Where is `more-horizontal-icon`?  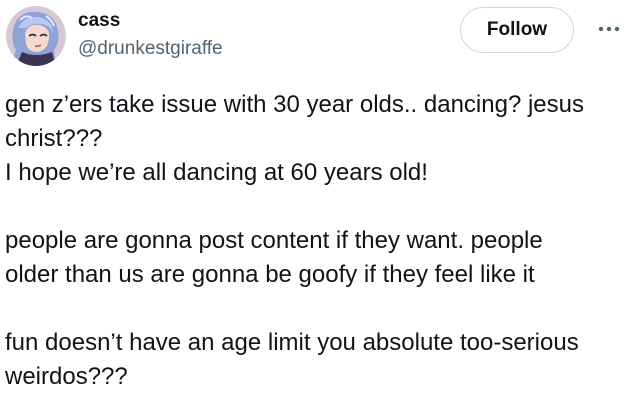 more-horizontal-icon is located at coordinates (609, 29).